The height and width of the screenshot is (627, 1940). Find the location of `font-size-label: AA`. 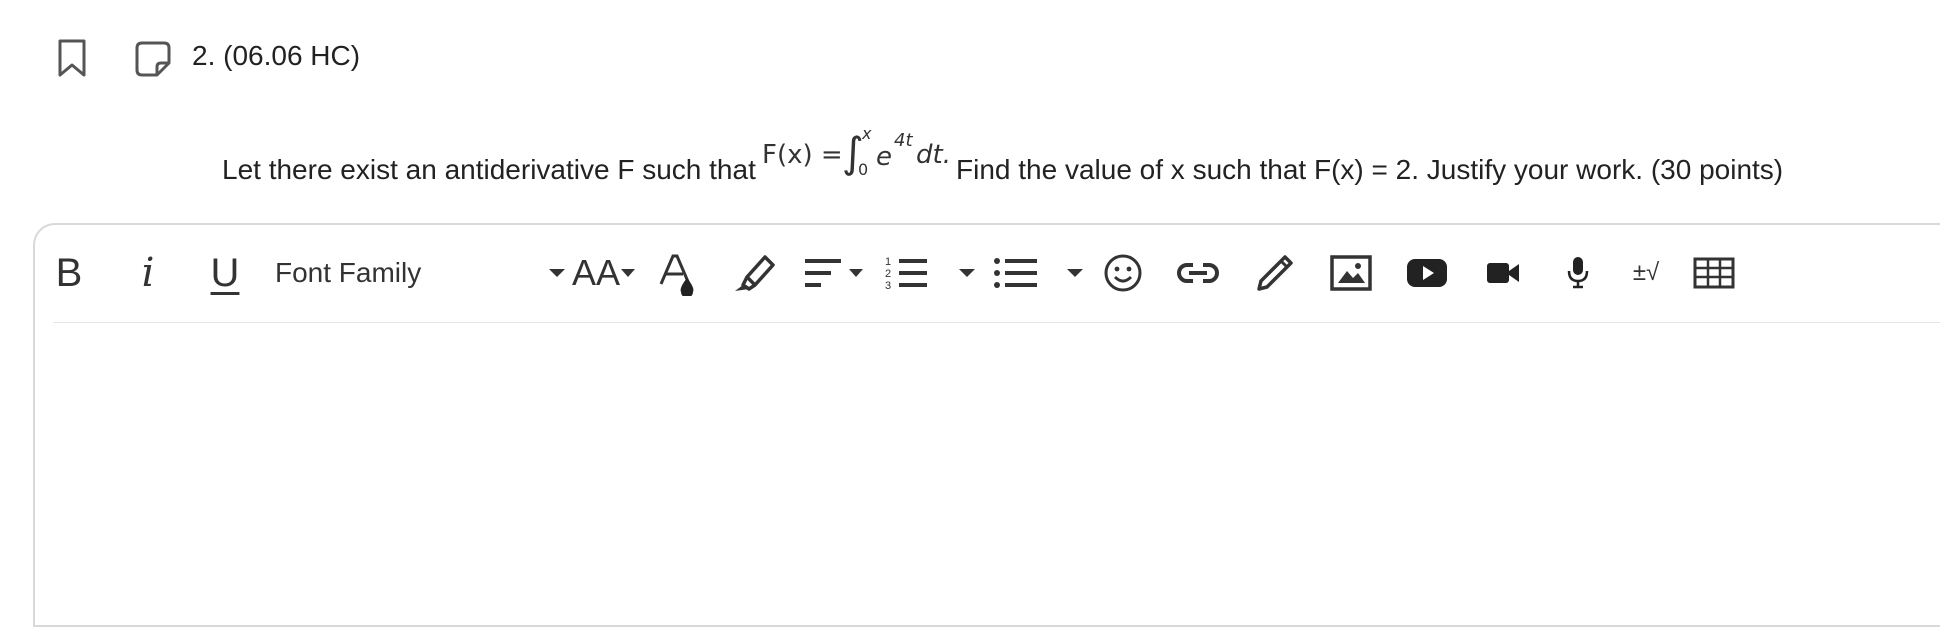

font-size-label: AA is located at coordinates (596, 272).